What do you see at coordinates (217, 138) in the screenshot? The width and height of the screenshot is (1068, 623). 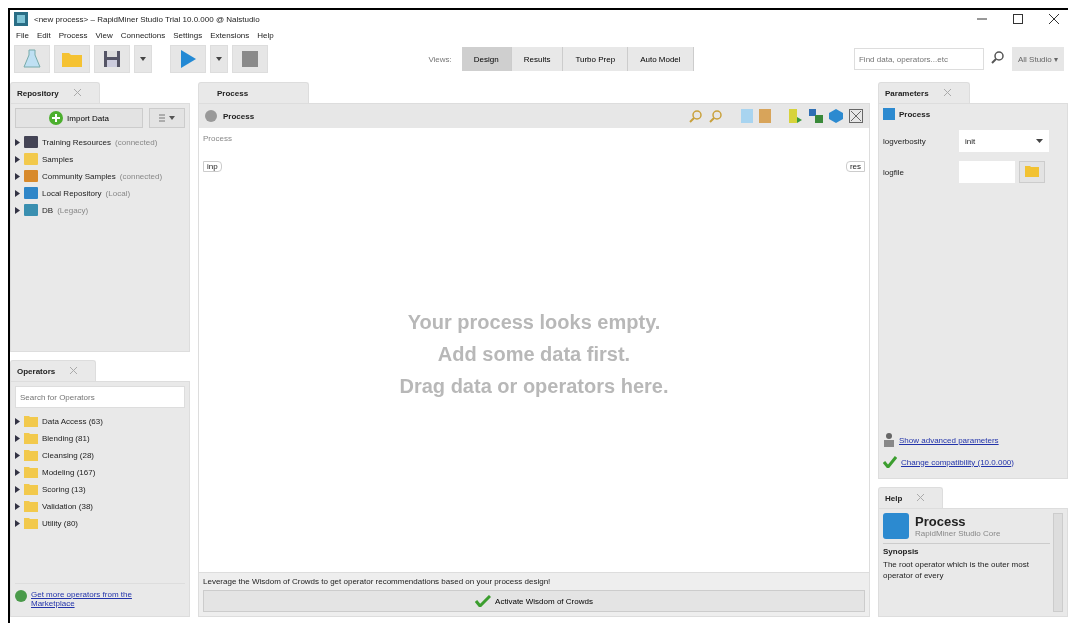 I see `canvas-label: Process` at bounding box center [217, 138].